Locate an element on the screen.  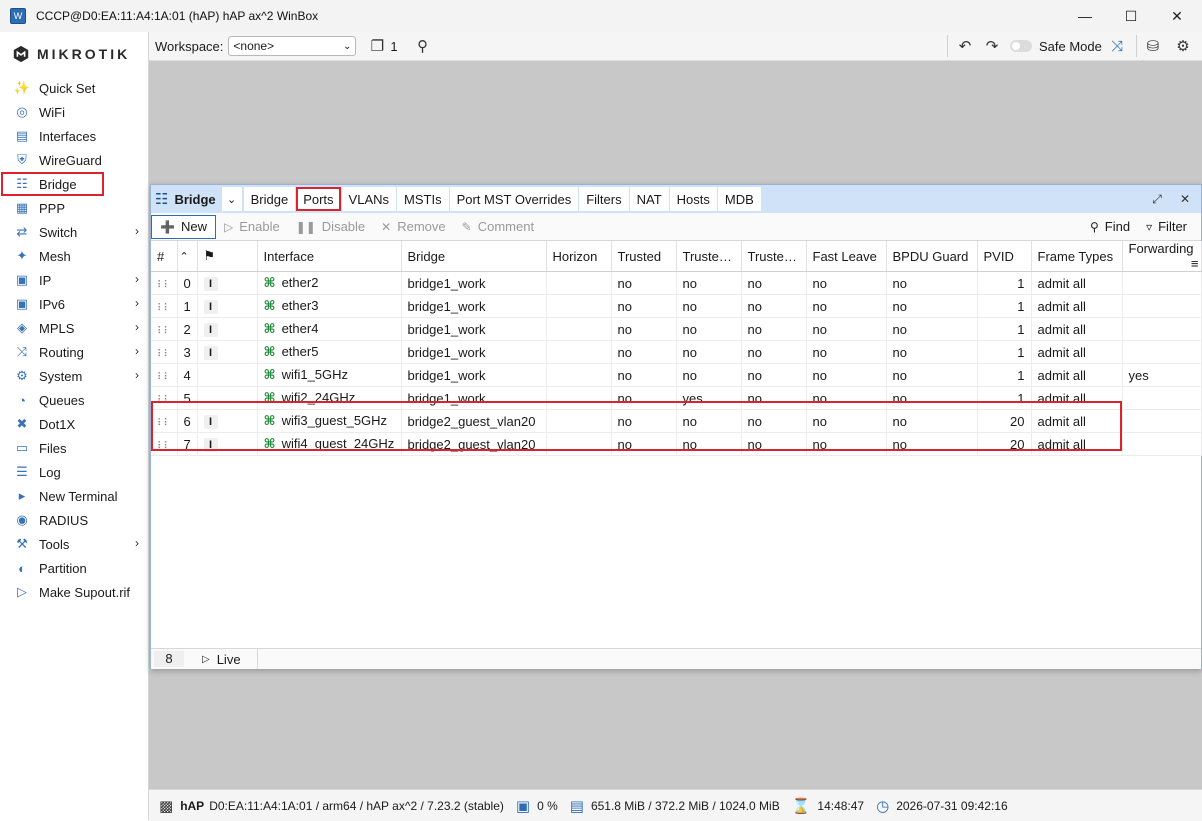
status-cpu: 0 % is located at coordinates (547, 805).